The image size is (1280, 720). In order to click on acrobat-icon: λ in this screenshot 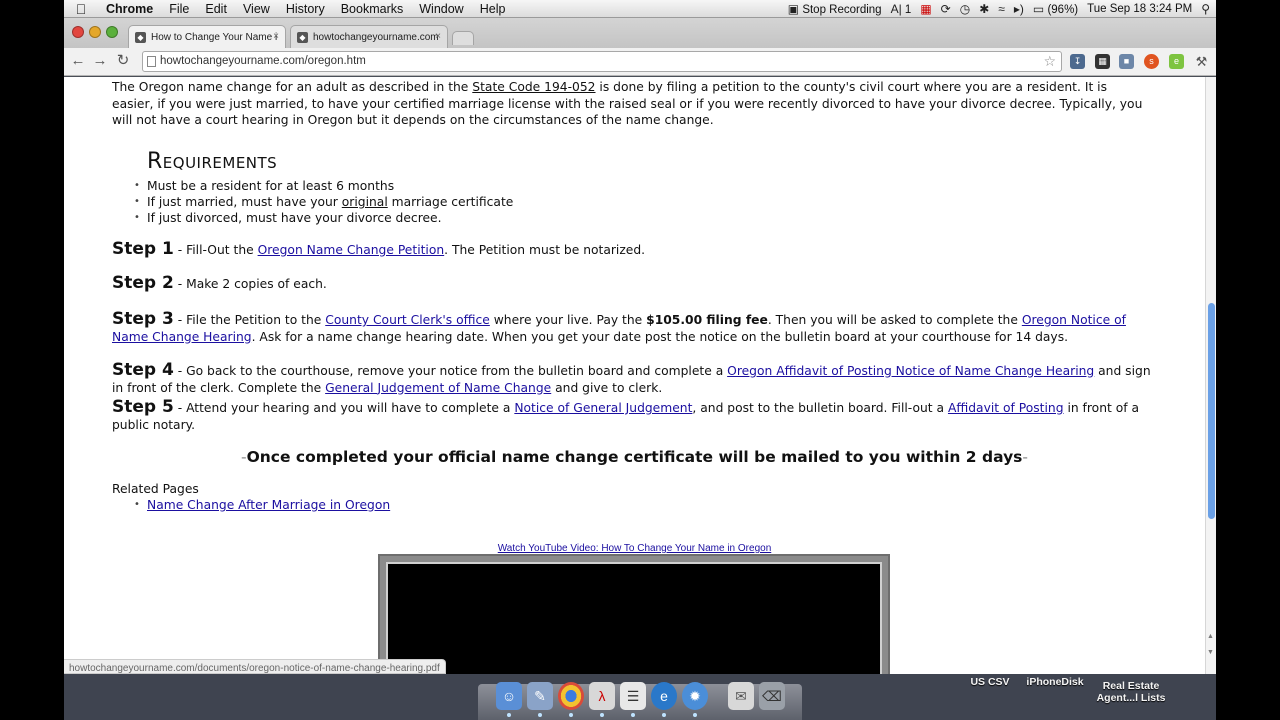, I will do `click(602, 696)`.